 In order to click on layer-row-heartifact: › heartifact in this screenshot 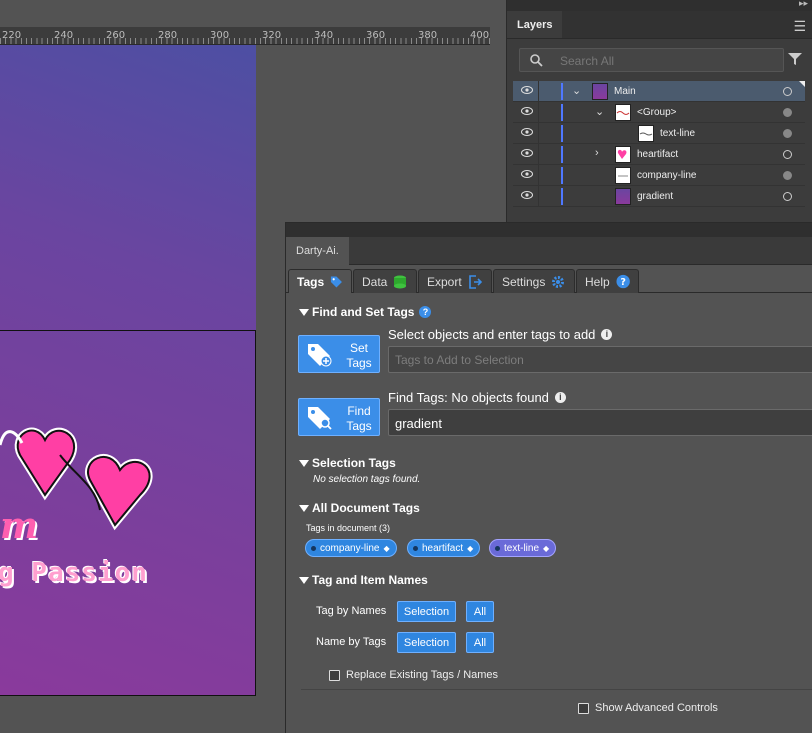, I will do `click(659, 154)`.